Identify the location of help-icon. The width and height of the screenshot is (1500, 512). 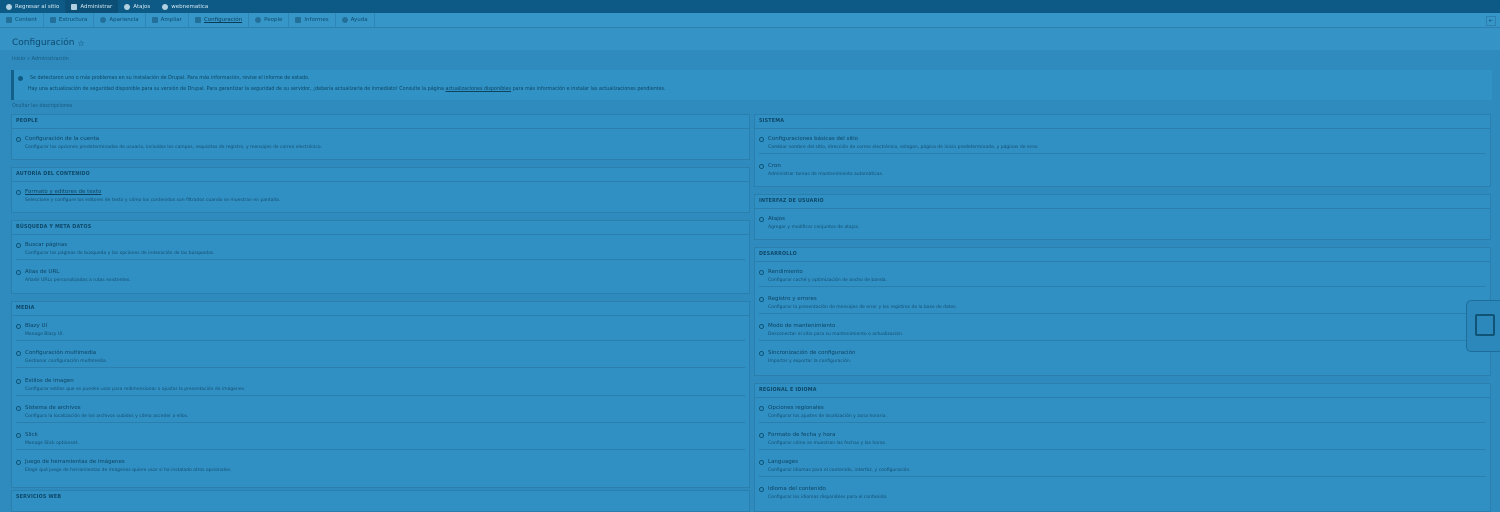
(344, 20).